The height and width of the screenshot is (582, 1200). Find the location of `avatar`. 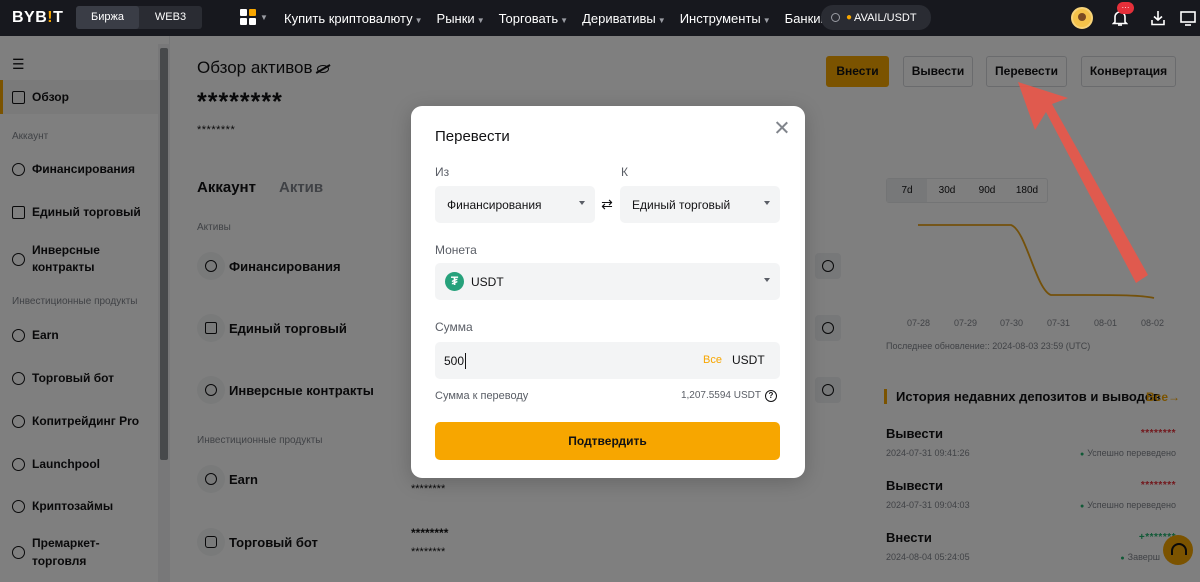

avatar is located at coordinates (1082, 18).